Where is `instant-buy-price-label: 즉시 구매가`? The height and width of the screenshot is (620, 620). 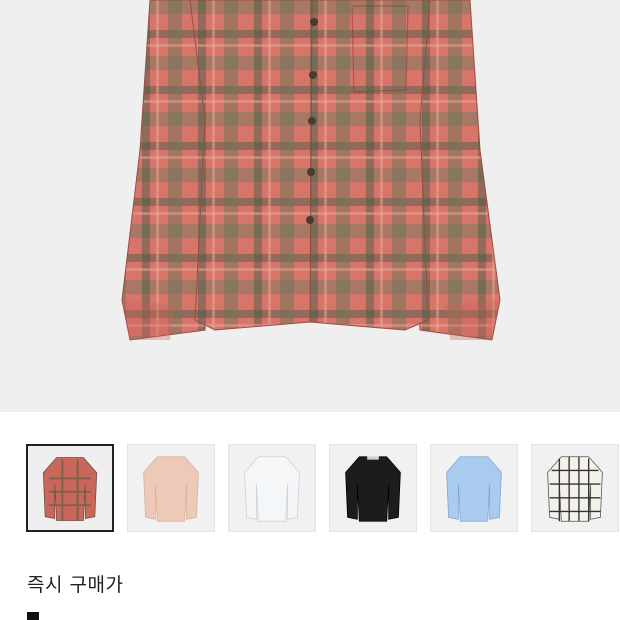
instant-buy-price-label: 즉시 구매가 is located at coordinates (75, 585).